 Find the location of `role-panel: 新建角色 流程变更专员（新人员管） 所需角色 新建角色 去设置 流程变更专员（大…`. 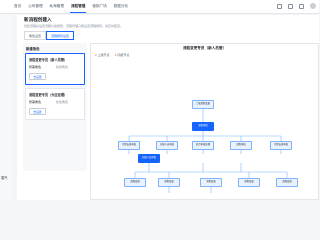

role-panel: 新建角色 流程变更专员（新人员管） 所需角色 新建角色 去设置 流程变更专员（大… is located at coordinates (55, 107).